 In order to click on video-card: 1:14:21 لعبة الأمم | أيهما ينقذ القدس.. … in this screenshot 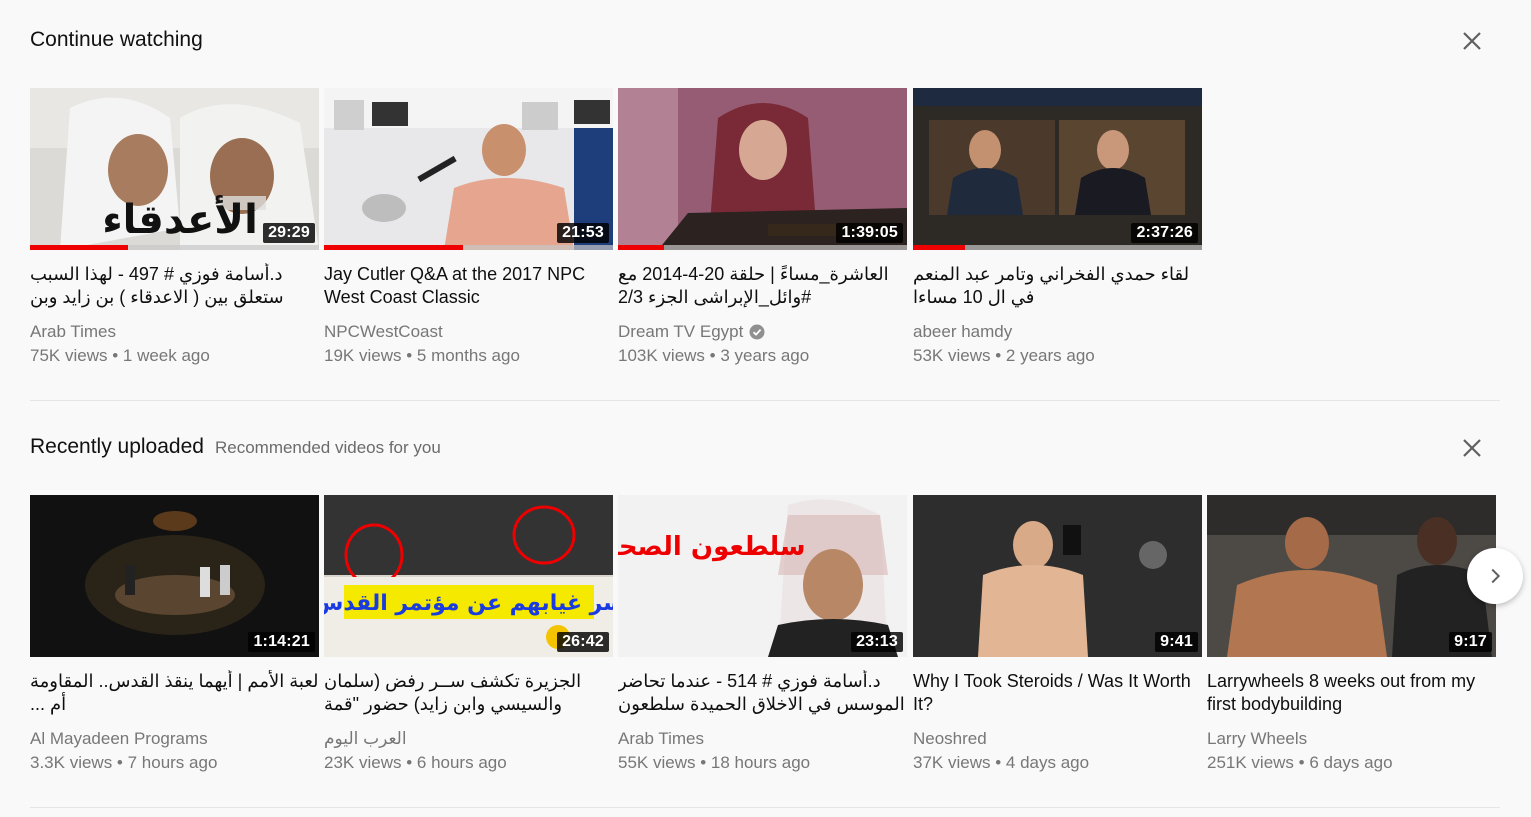, I will do `click(174, 635)`.